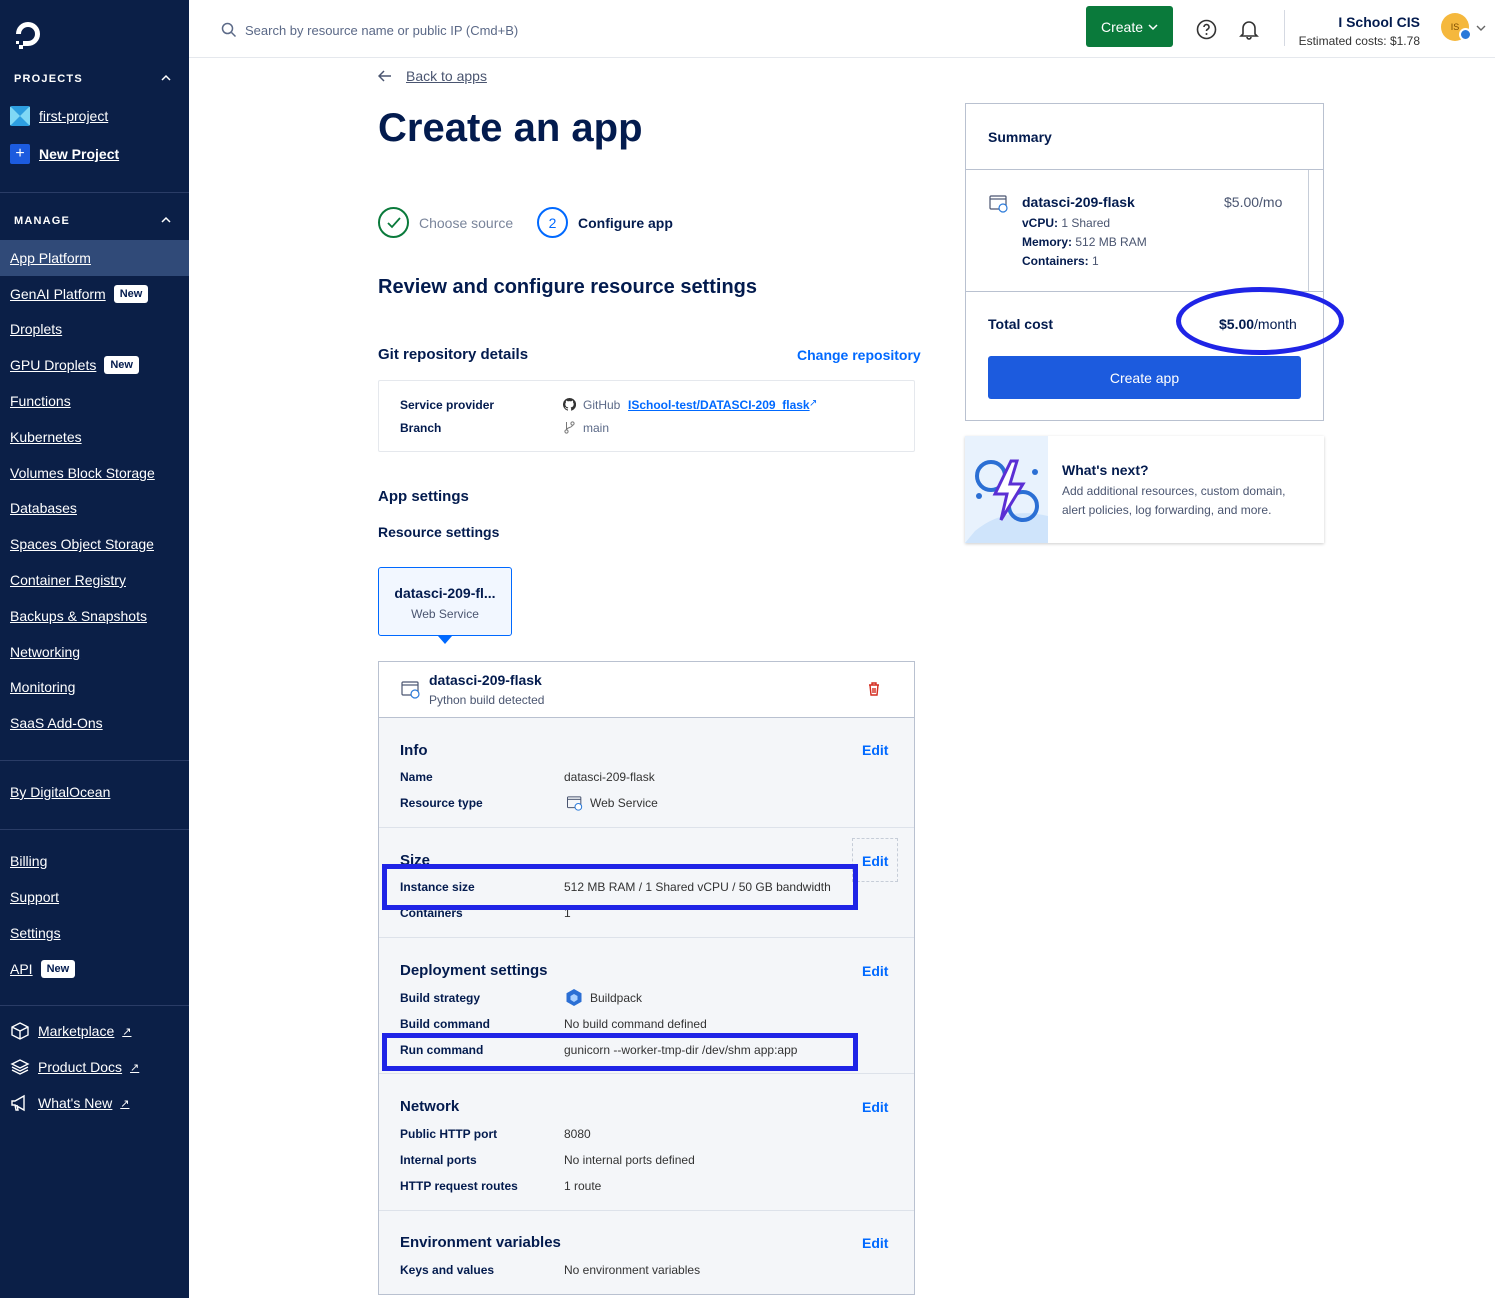 The height and width of the screenshot is (1298, 1495). I want to click on sidebar-item-functions: Functions, so click(94, 401).